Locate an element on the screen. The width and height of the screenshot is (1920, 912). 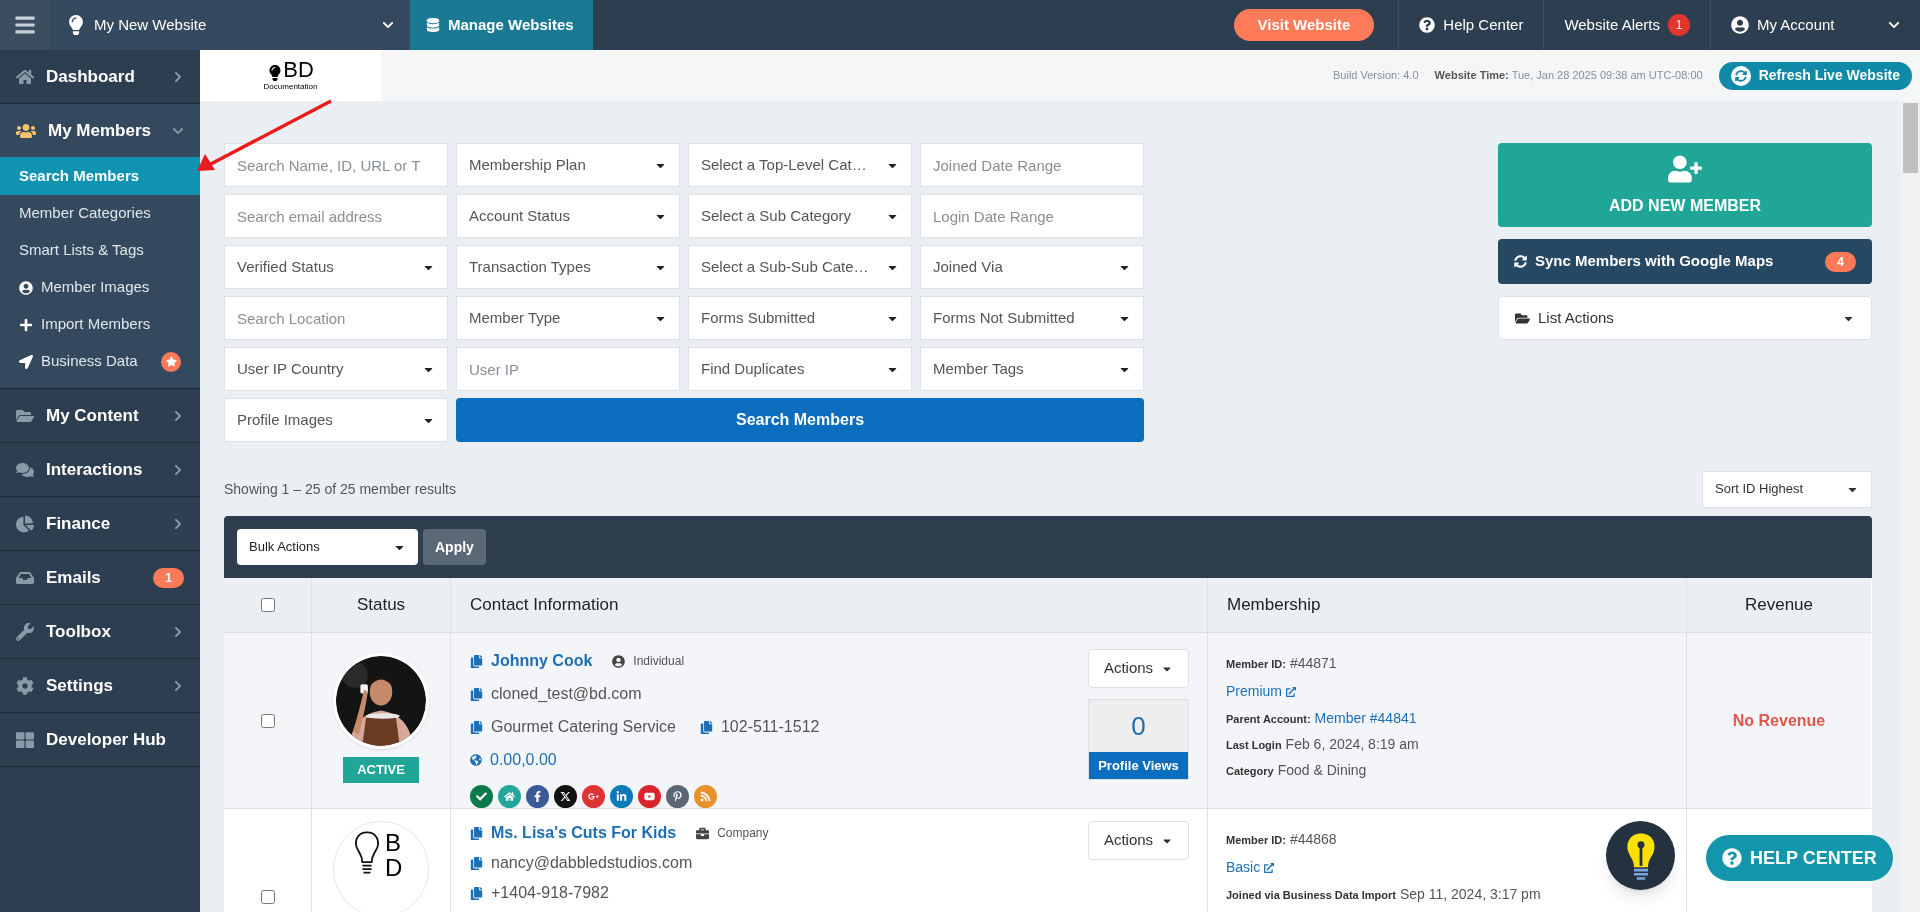
field-label: Category is located at coordinates (1250, 771).